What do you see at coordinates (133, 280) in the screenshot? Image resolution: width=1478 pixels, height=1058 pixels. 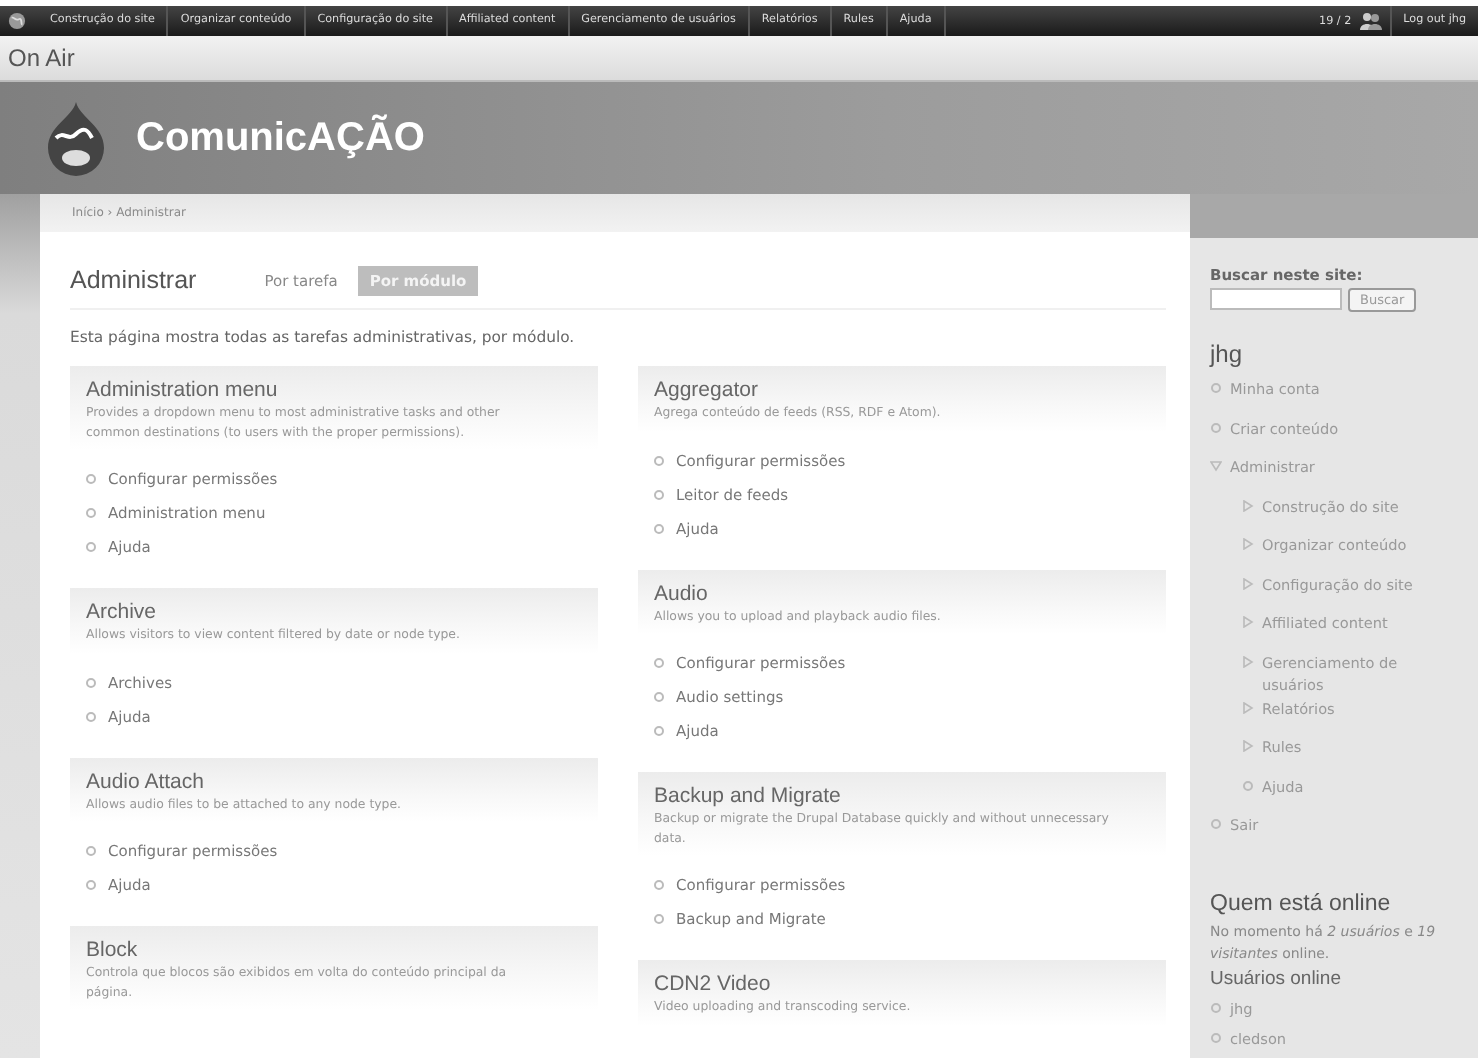 I see `page-title: Administrar` at bounding box center [133, 280].